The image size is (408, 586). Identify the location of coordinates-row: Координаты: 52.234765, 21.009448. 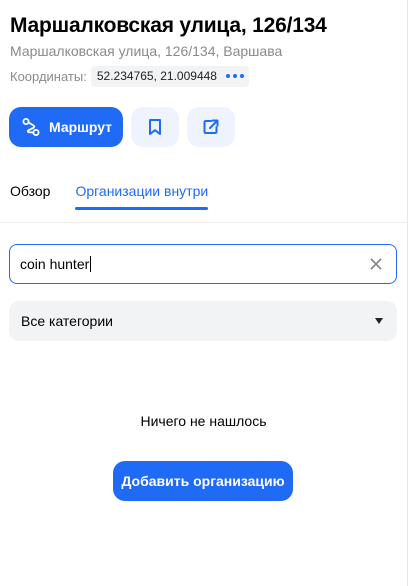
(129, 76).